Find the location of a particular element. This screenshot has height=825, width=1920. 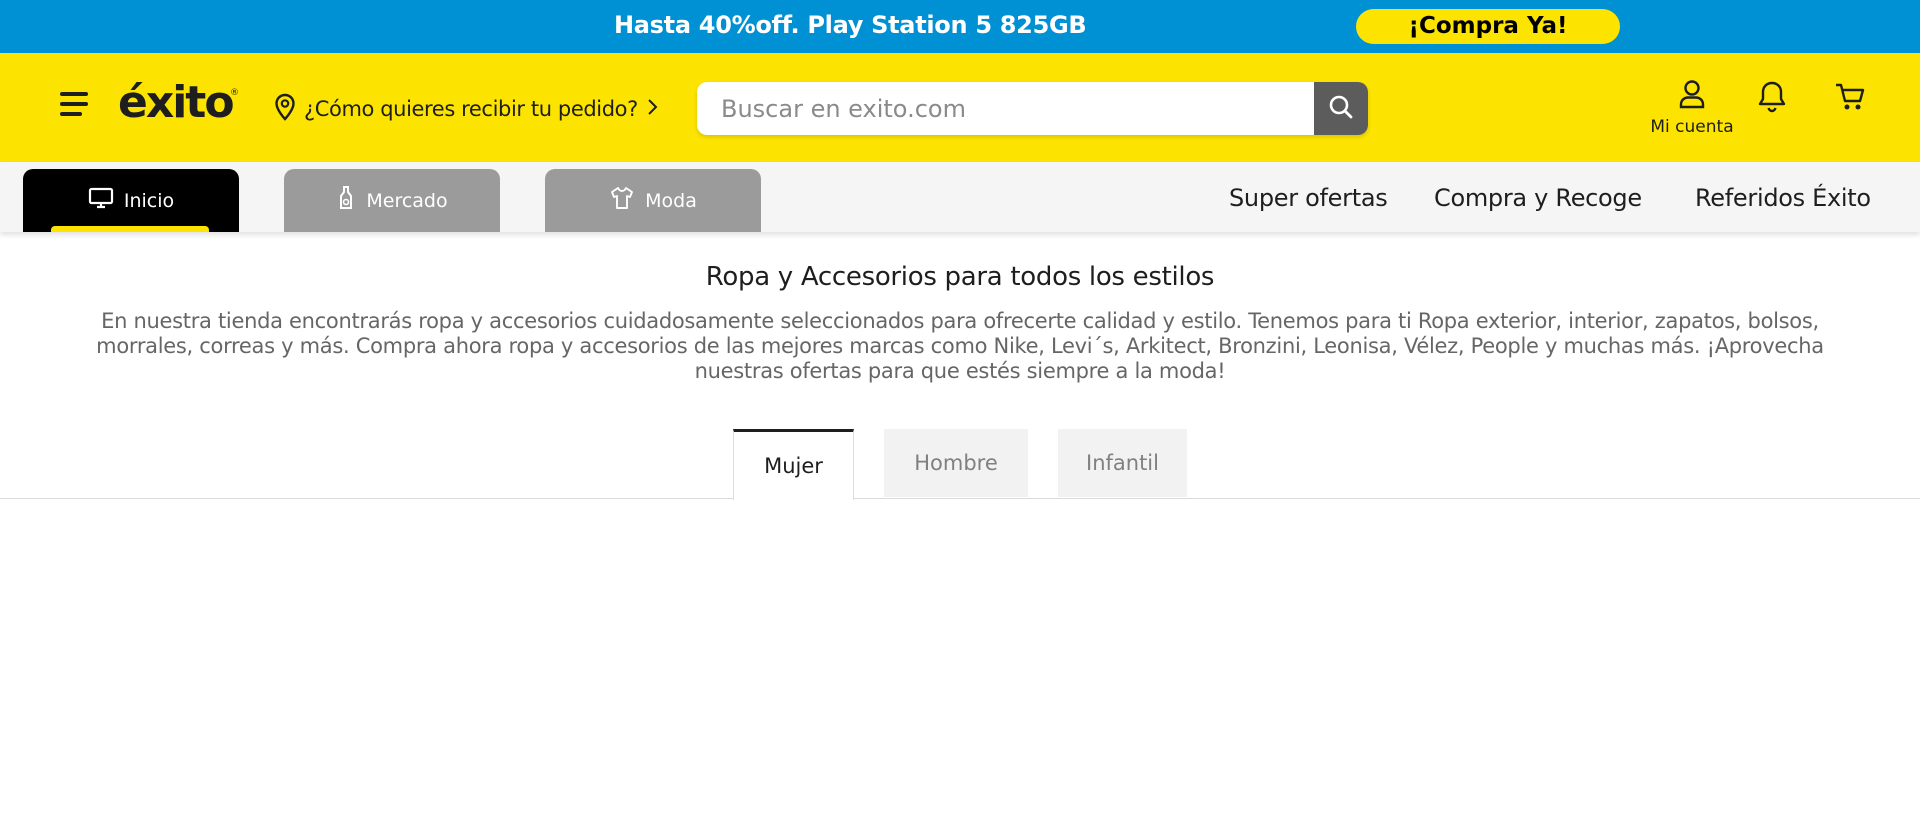

menu-icon is located at coordinates (74, 105).